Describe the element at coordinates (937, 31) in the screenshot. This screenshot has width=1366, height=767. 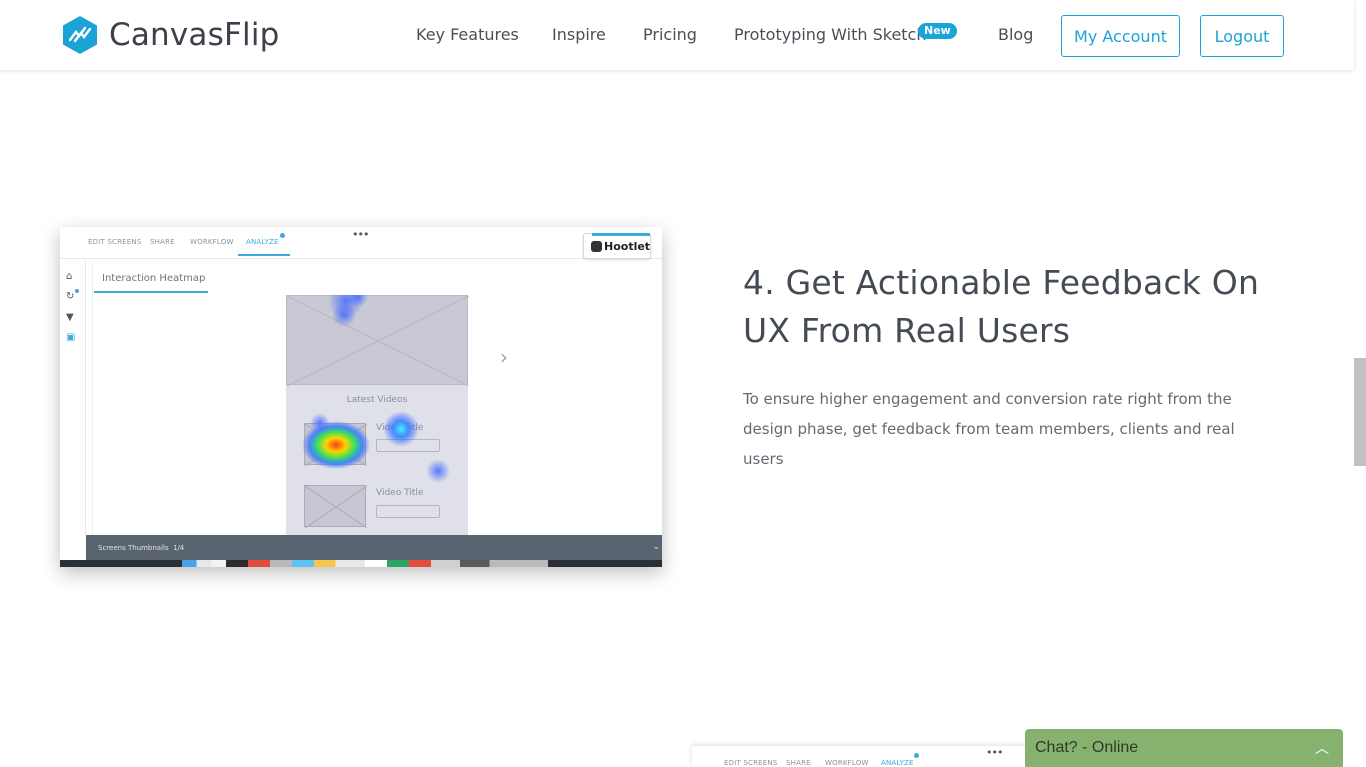
I see `new-badge: New` at that location.